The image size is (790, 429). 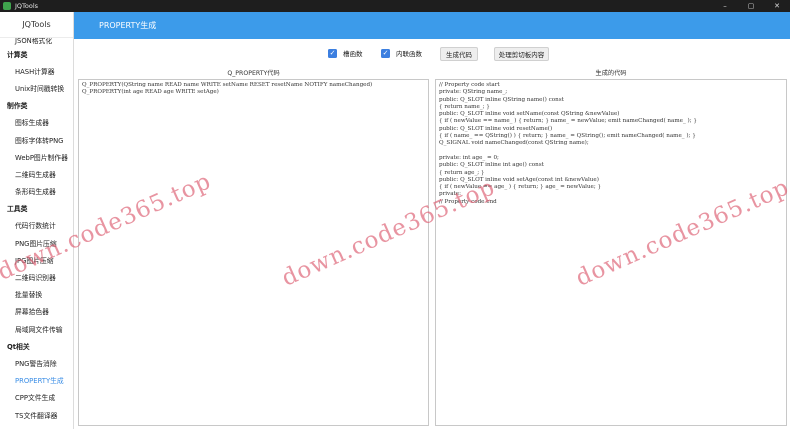 What do you see at coordinates (432, 53) in the screenshot?
I see `toolbar: ✓ 槽函数 ✓ 内联函数 生成代码 处理剪切板内容` at bounding box center [432, 53].